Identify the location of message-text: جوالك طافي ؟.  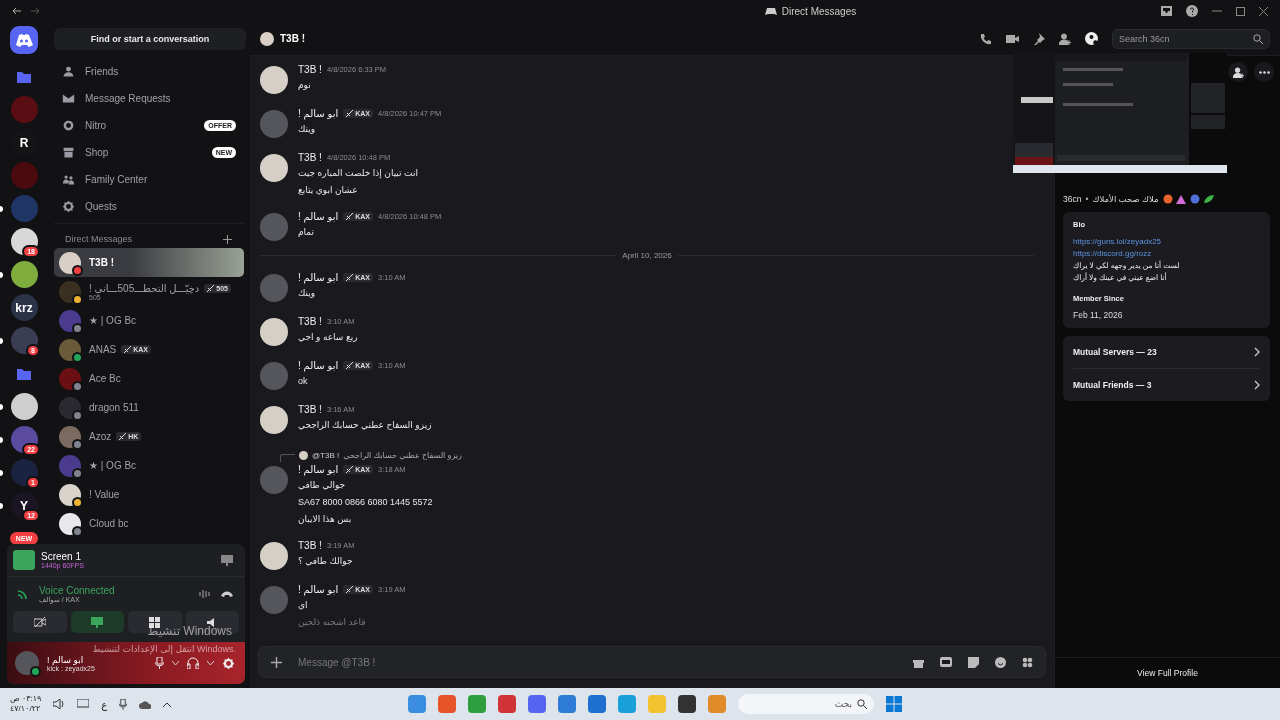
(326, 561).